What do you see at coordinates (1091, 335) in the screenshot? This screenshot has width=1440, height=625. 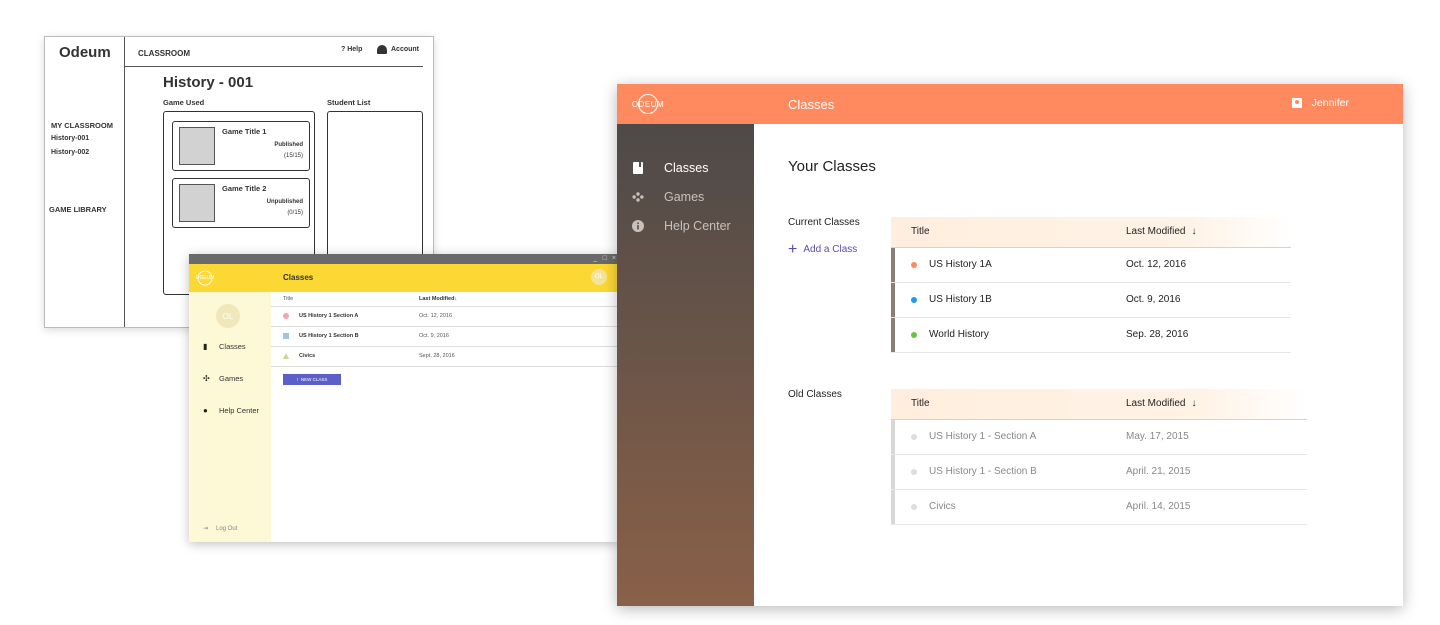 I see `table-row: World History Sep. 28, 2016` at bounding box center [1091, 335].